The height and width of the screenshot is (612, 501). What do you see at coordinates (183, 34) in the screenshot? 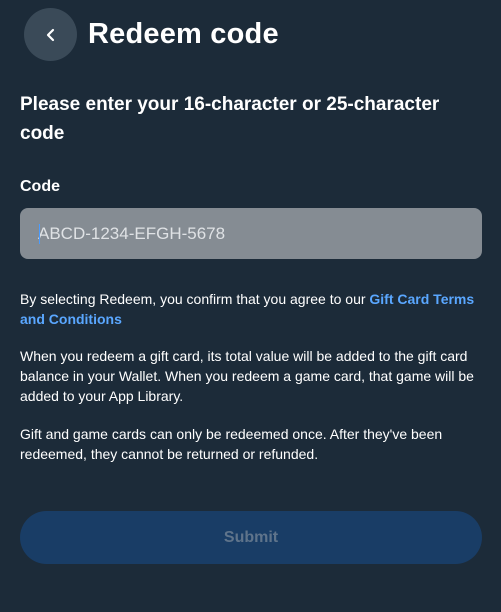
I see `page-title: Redeem code` at bounding box center [183, 34].